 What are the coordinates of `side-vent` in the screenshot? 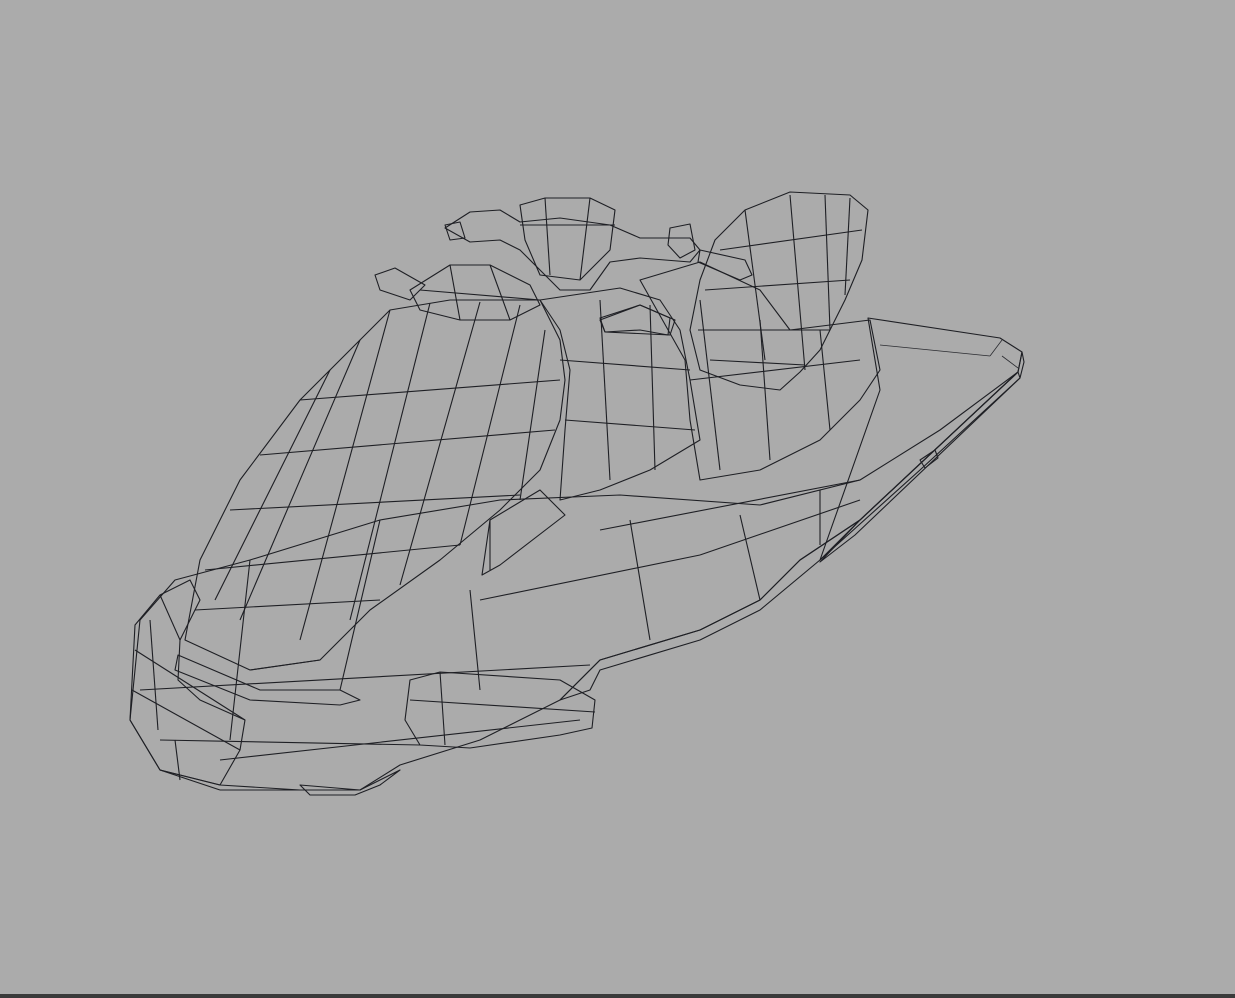 It's located at (523, 532).